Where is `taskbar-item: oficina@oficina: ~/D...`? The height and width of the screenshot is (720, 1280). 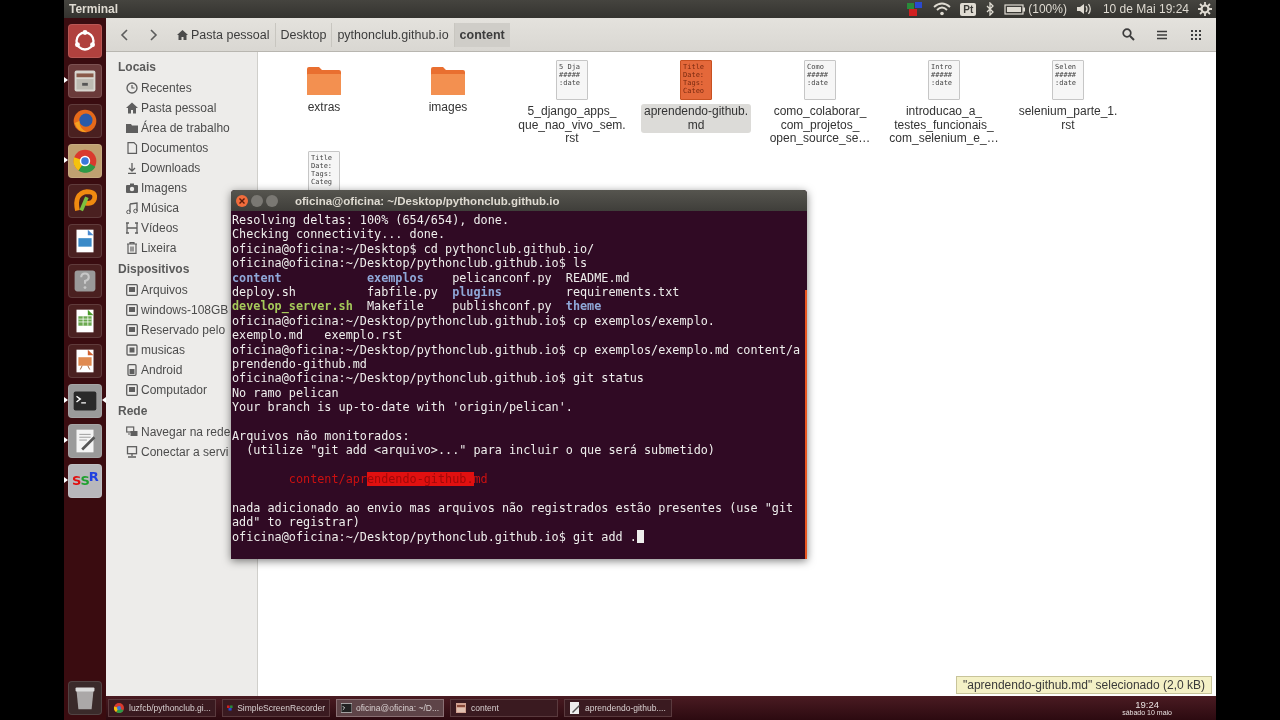 taskbar-item: oficina@oficina: ~/D... is located at coordinates (390, 708).